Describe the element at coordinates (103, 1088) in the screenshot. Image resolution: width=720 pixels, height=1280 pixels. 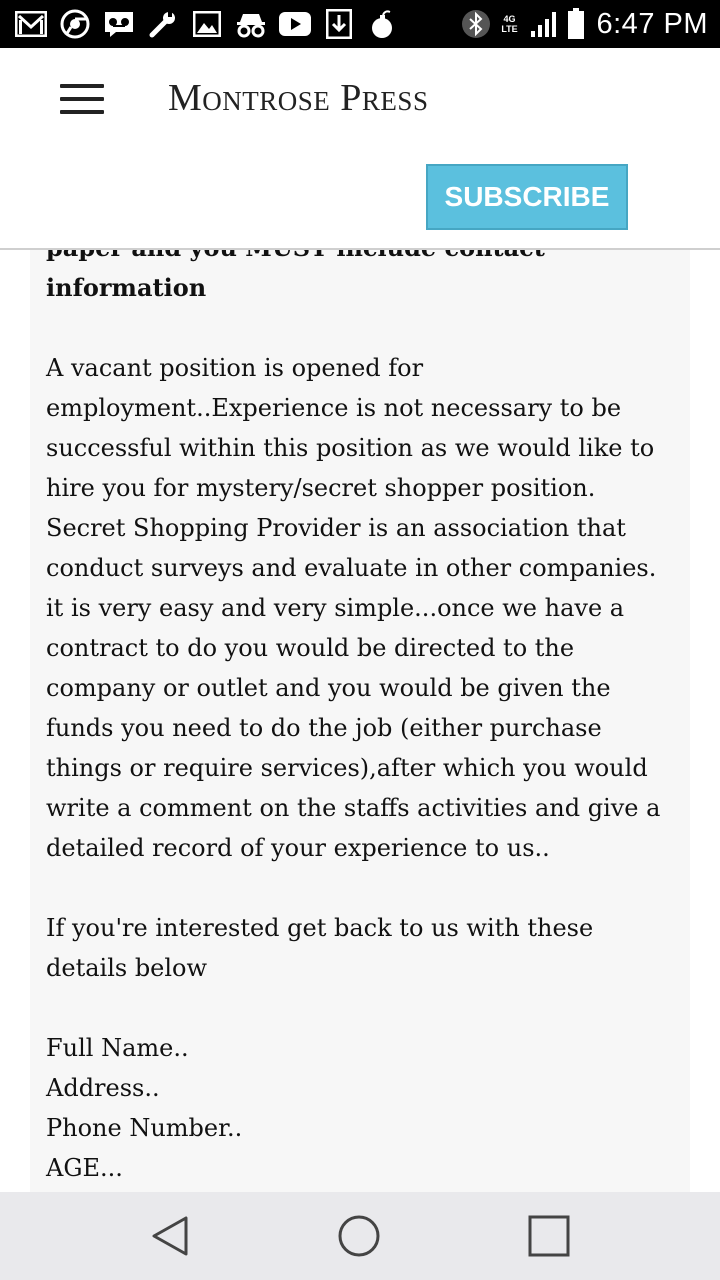
I see `detail-item: Address..` at that location.